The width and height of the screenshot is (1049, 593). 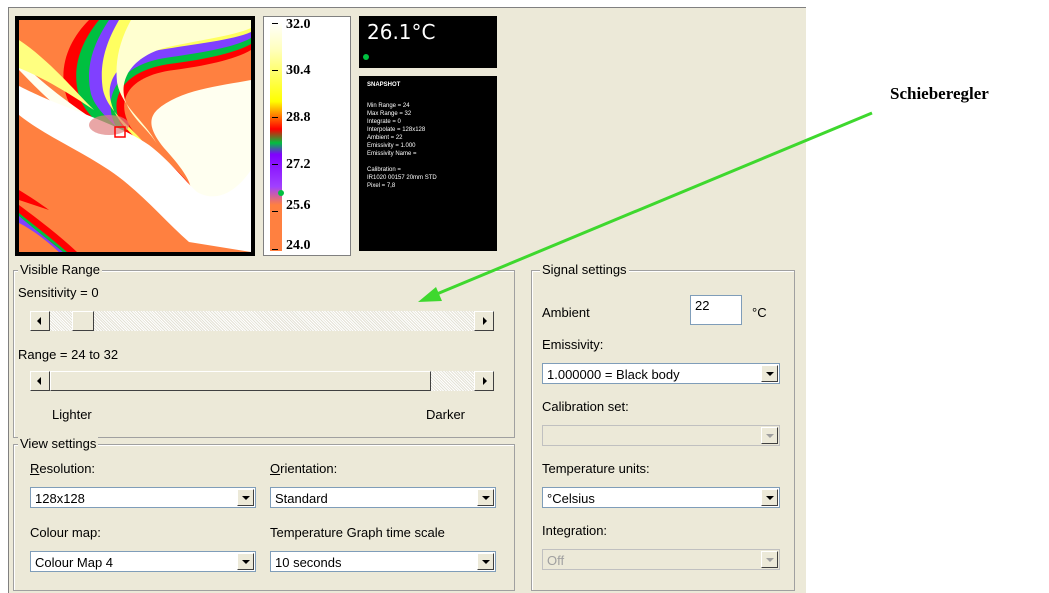 What do you see at coordinates (143, 497) in the screenshot?
I see `resolution-select: 128x128` at bounding box center [143, 497].